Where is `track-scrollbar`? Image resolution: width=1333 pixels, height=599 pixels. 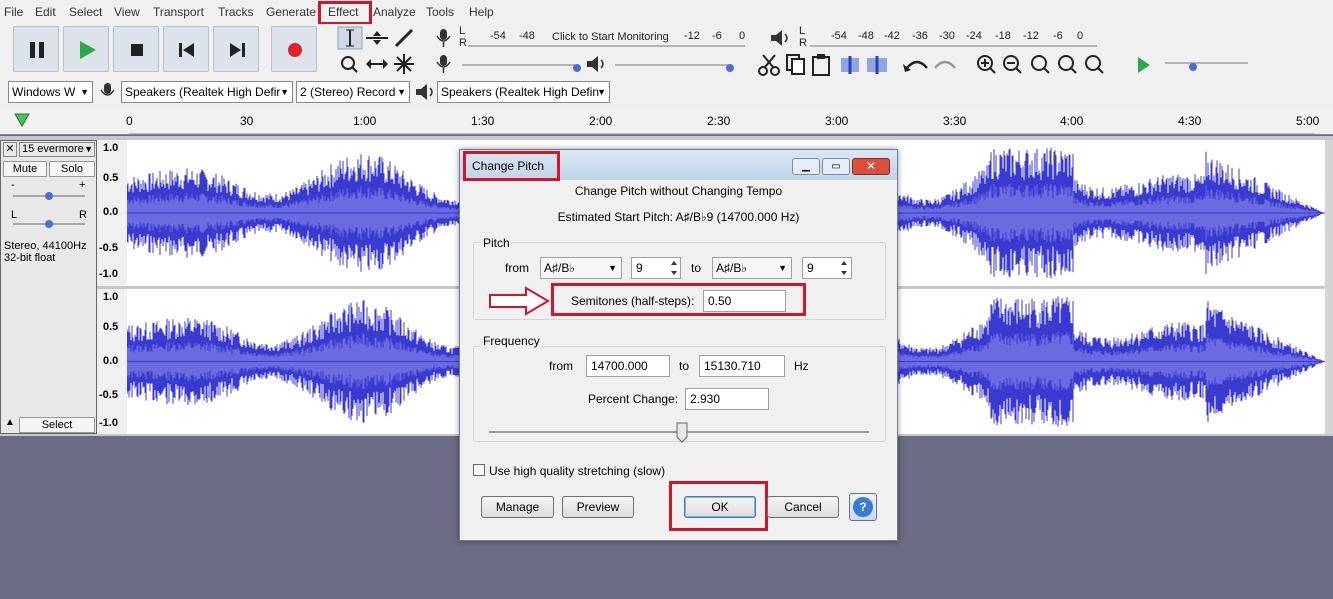
track-scrollbar is located at coordinates (1329, 287).